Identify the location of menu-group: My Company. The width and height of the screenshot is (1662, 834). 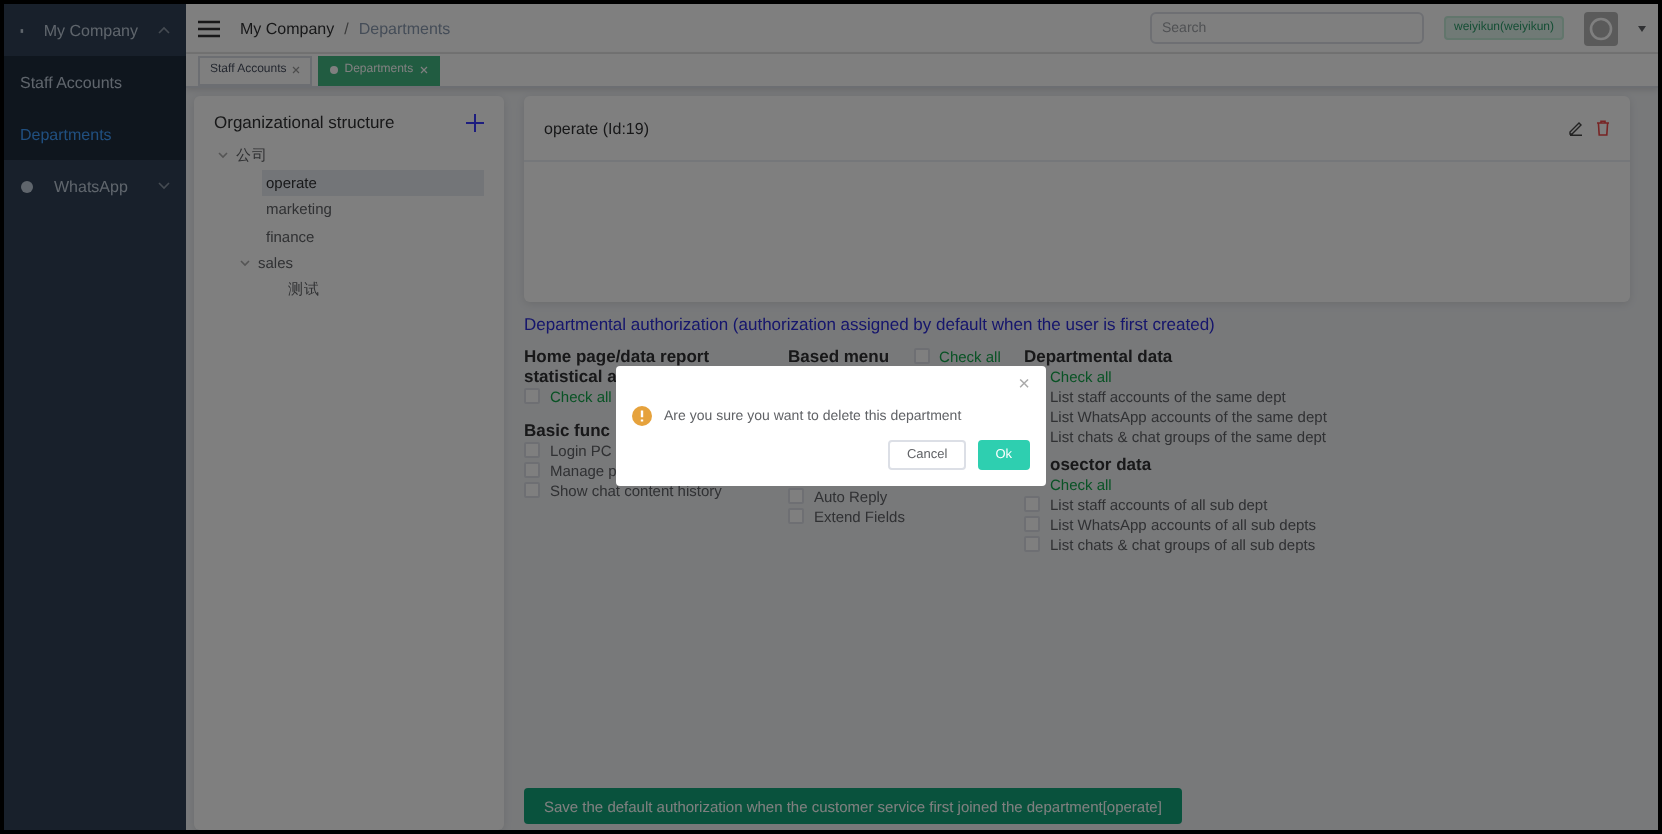
(90, 30).